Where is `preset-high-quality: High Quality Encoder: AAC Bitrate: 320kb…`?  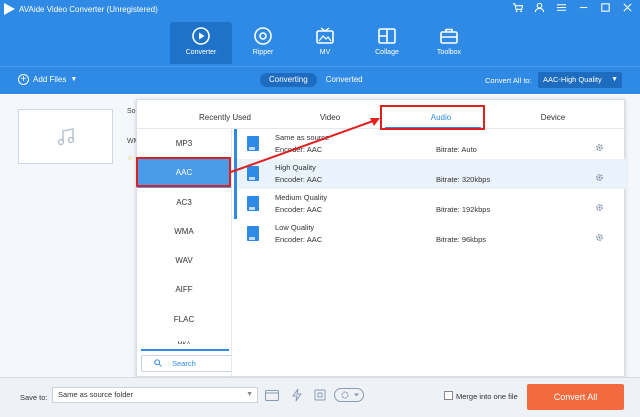
preset-high-quality: High Quality Encoder: AAC Bitrate: 320kb… is located at coordinates (430, 174).